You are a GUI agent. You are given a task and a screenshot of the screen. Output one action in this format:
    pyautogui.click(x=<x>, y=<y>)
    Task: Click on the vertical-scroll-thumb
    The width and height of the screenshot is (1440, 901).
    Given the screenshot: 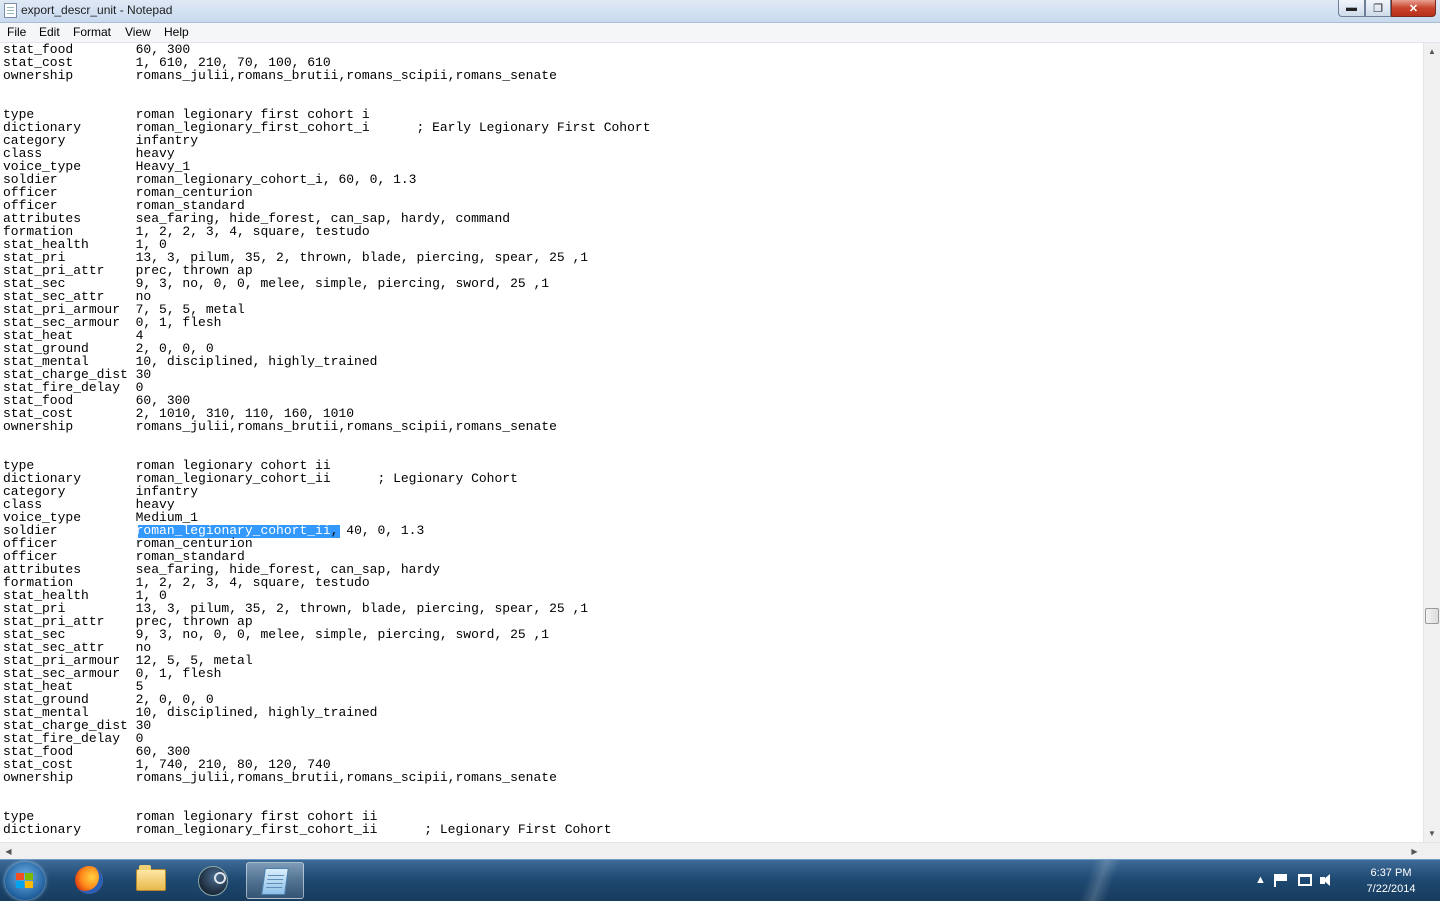 What is the action you would take?
    pyautogui.click(x=1432, y=616)
    